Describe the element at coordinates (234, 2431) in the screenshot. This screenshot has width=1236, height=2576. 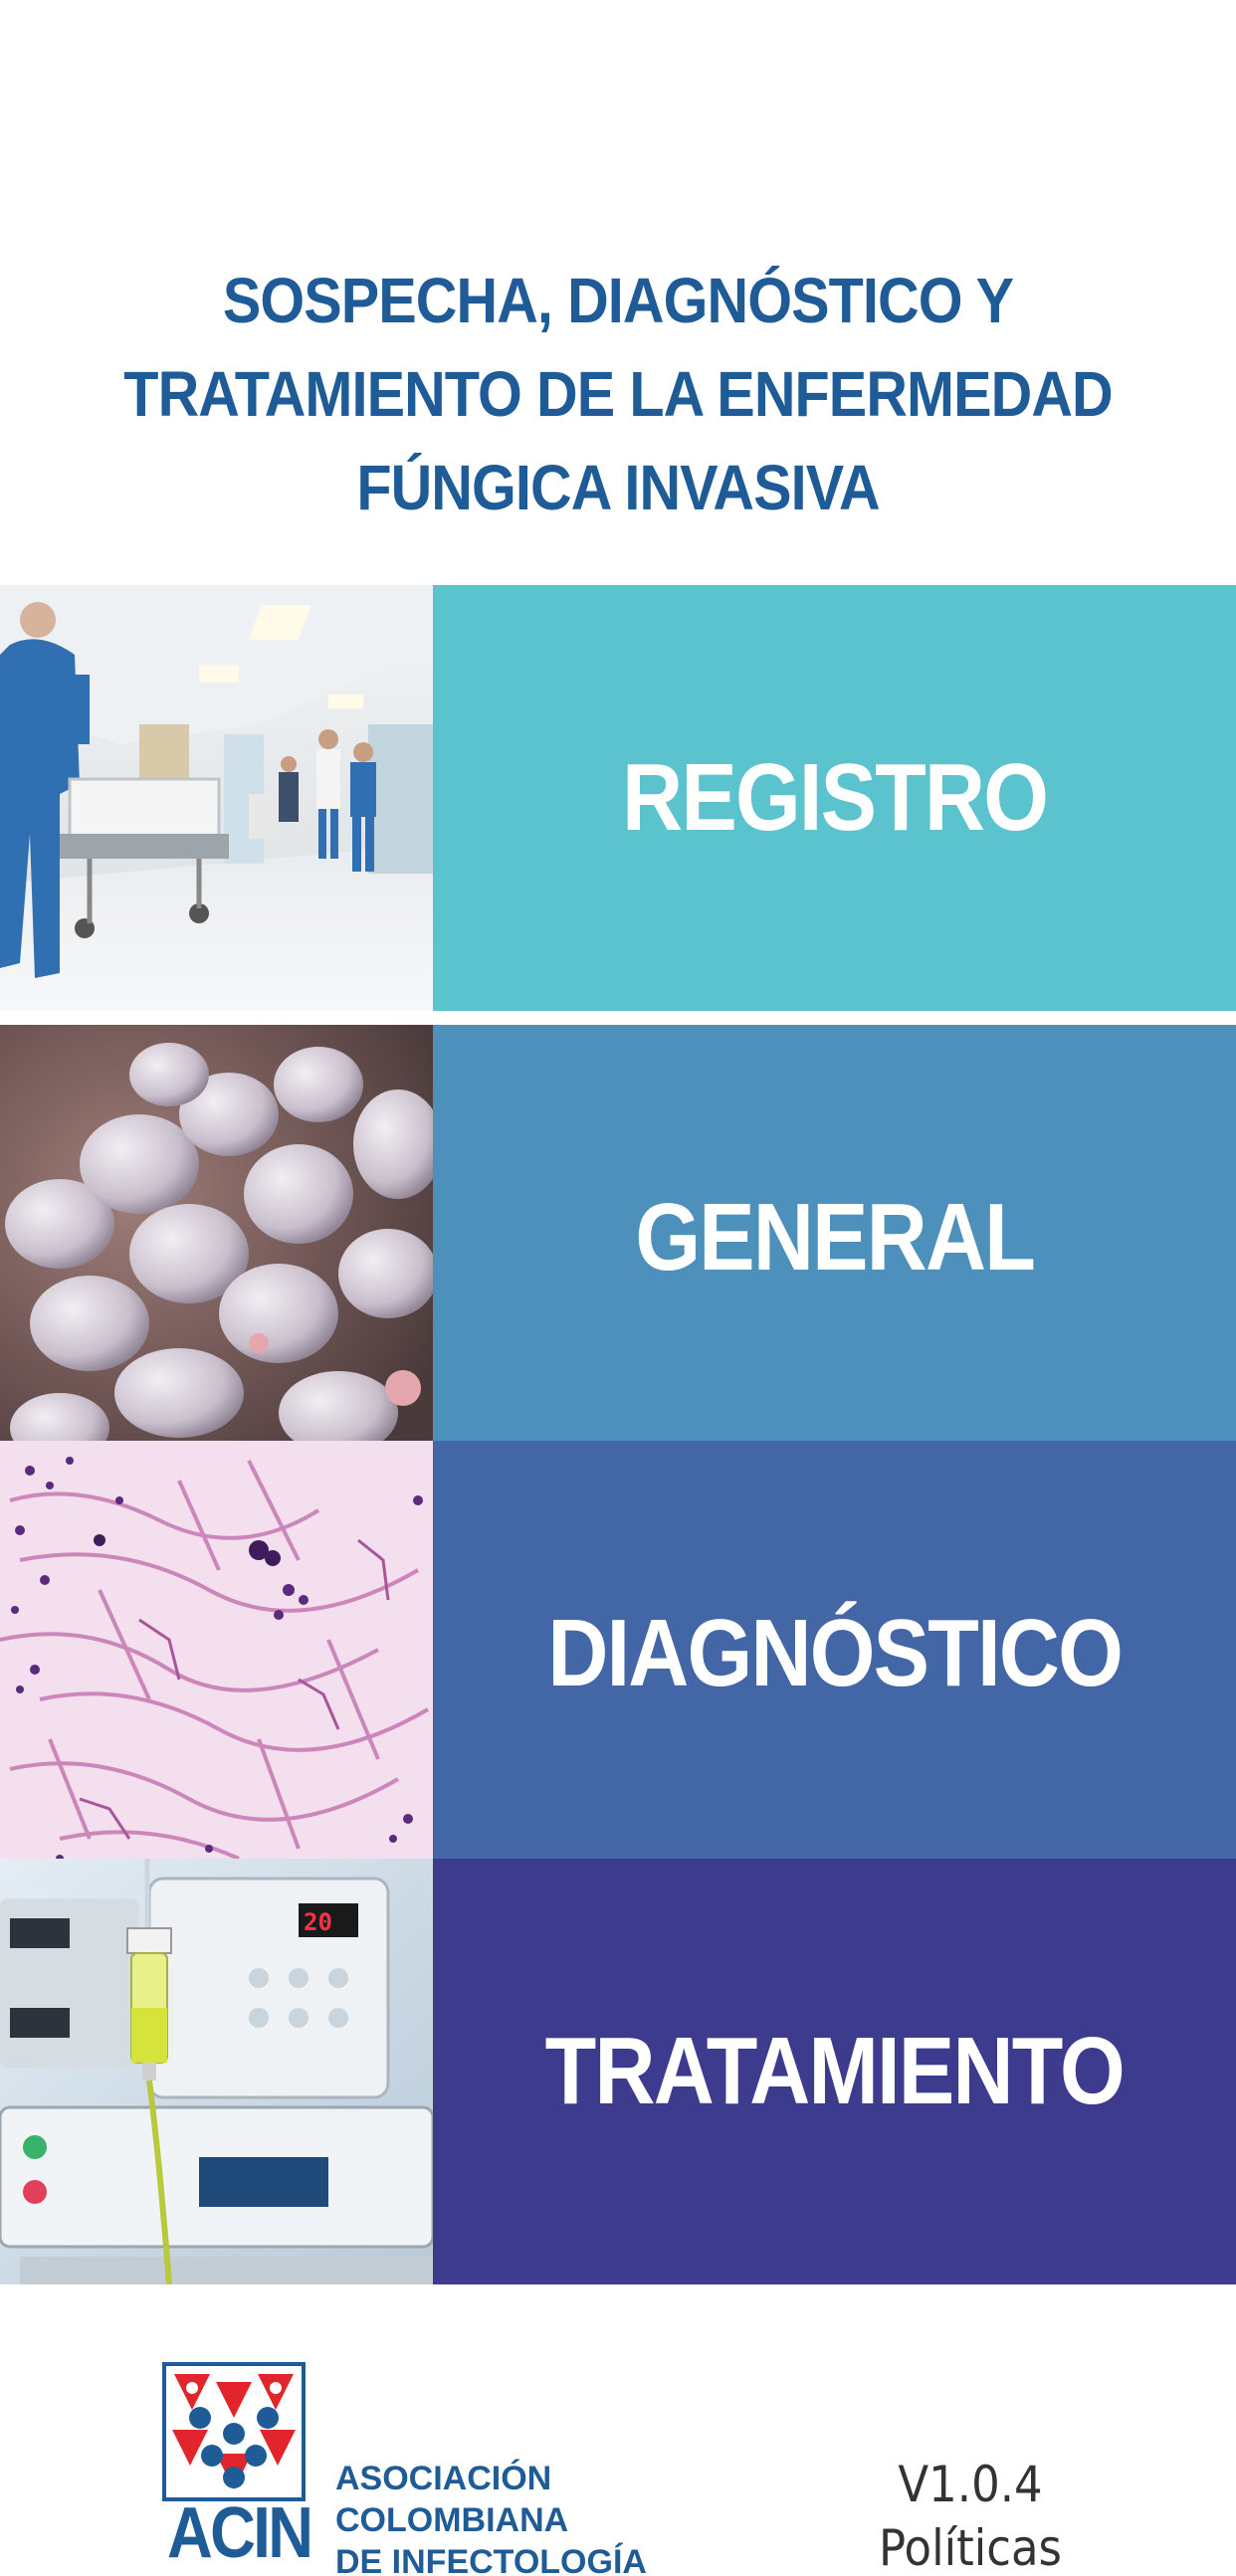
I see `acin-logo-icon` at that location.